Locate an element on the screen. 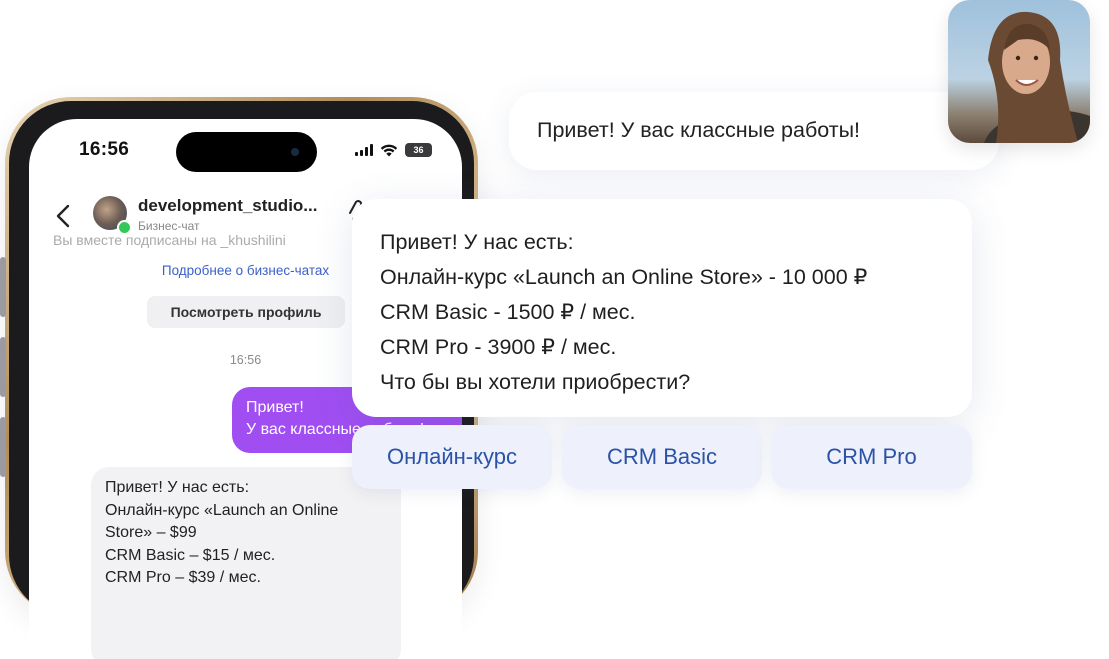 This screenshot has height=659, width=1109. user-message-card: Привет! У вас классные работы! is located at coordinates (754, 131).